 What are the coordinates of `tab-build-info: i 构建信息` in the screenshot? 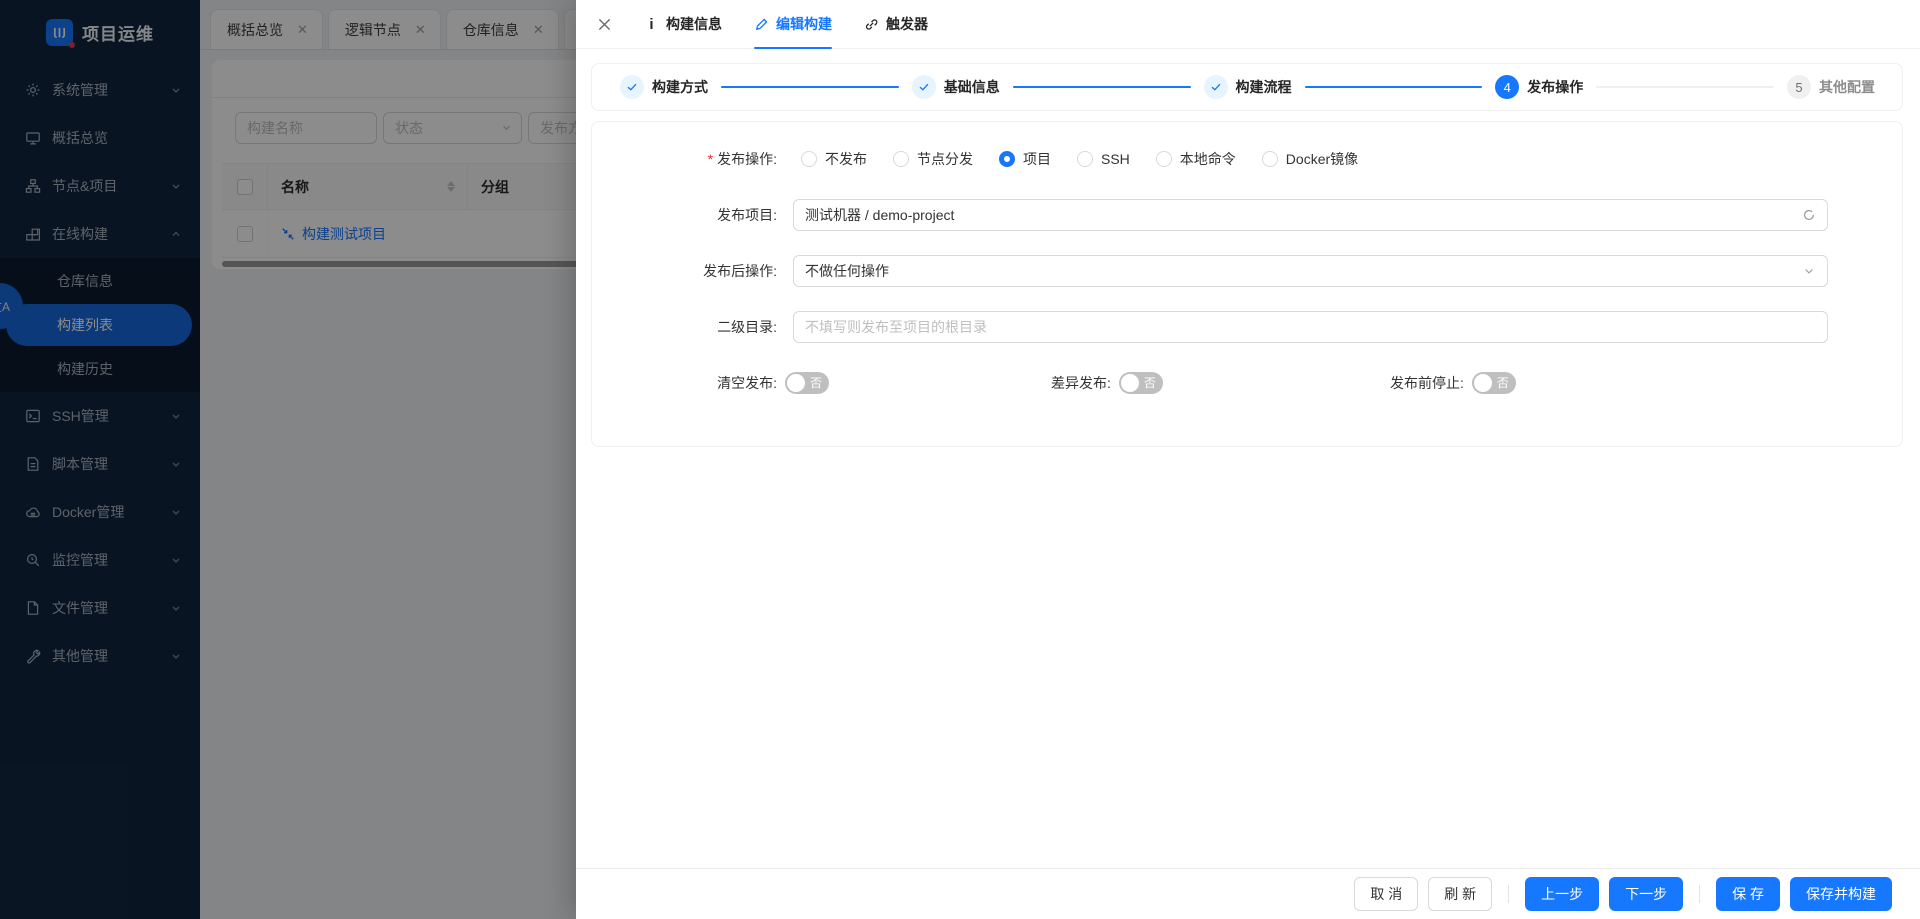 It's located at (683, 24).